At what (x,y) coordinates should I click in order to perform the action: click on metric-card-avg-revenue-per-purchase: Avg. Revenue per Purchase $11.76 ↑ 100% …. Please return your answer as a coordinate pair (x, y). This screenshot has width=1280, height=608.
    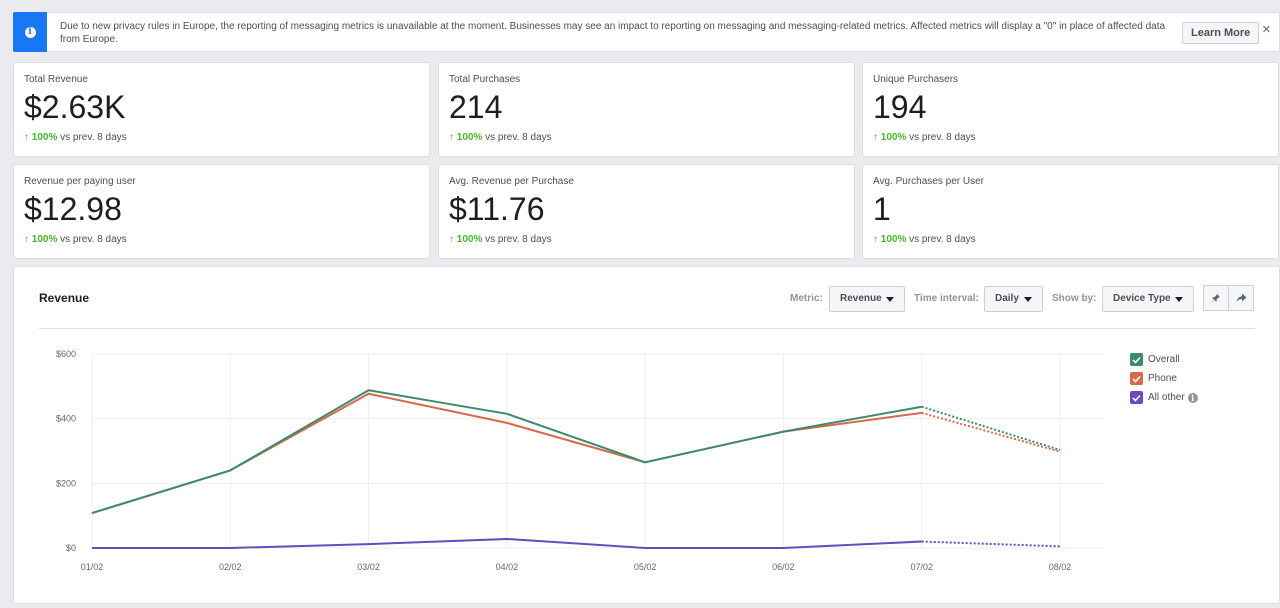
    Looking at the image, I should click on (646, 211).